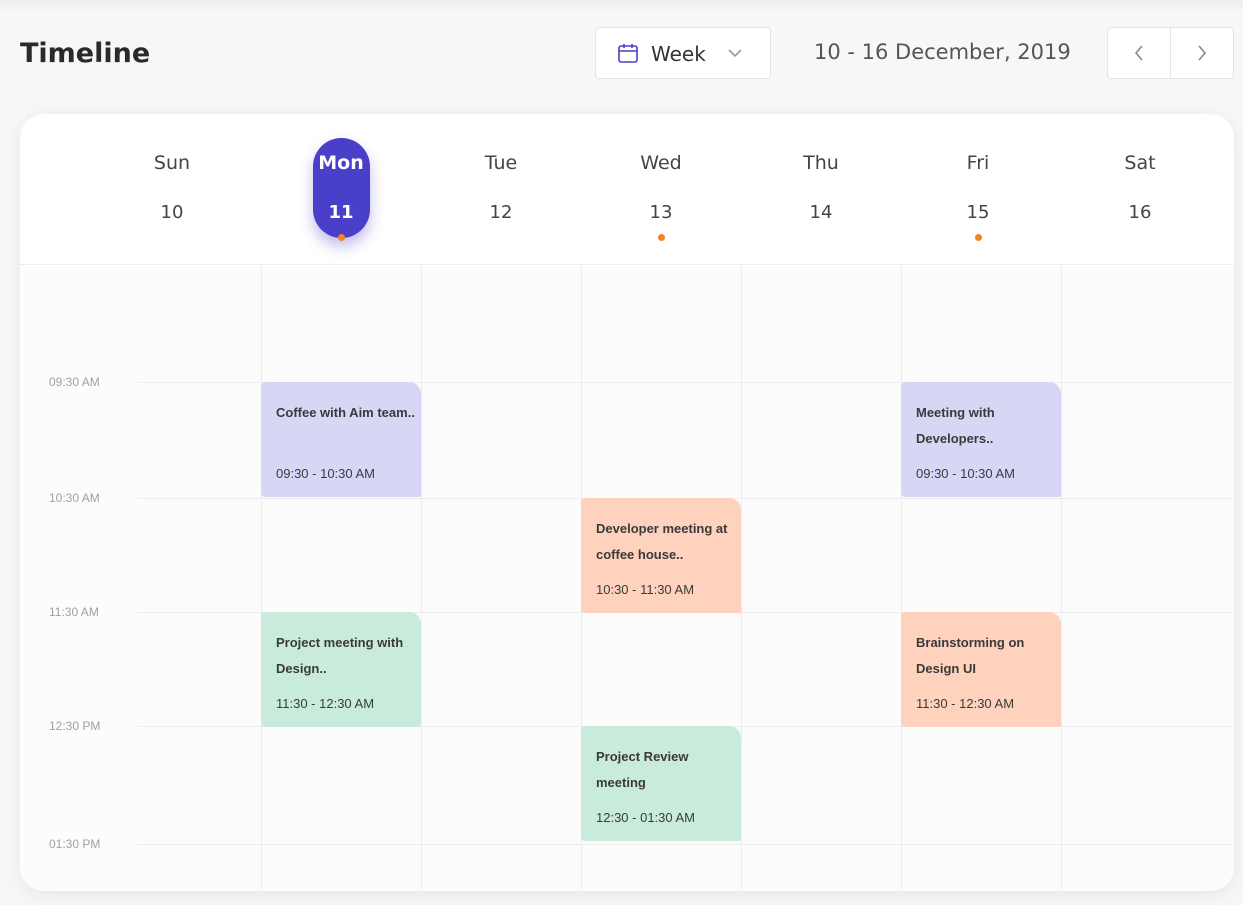  Describe the element at coordinates (85, 53) in the screenshot. I see `page-title: Timeline` at that location.